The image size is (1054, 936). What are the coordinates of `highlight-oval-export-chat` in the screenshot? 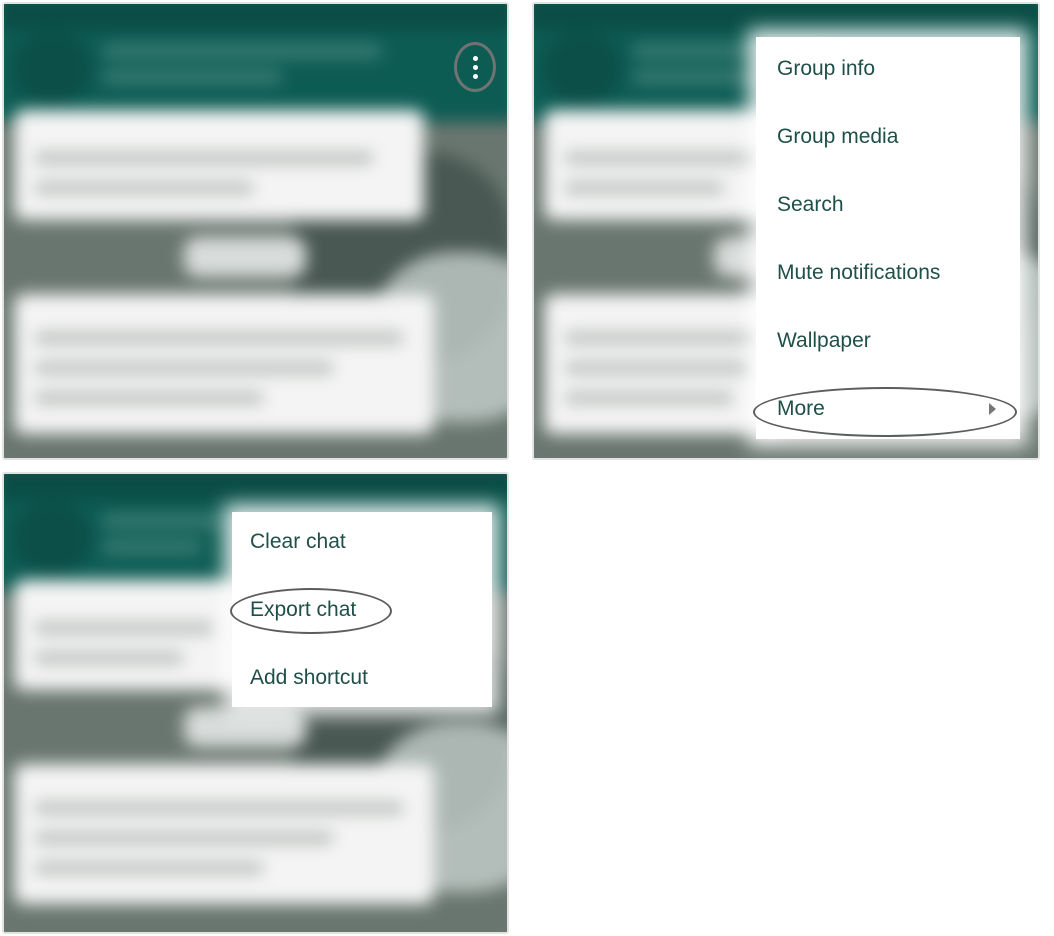 It's located at (311, 611).